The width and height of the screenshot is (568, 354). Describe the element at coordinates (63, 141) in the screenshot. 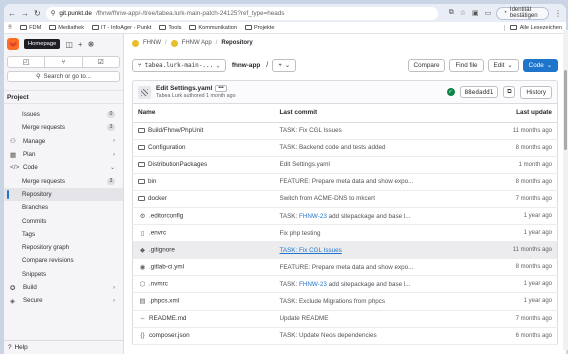

I see `sidebar-item-manage: ⚇ Manage ›` at that location.